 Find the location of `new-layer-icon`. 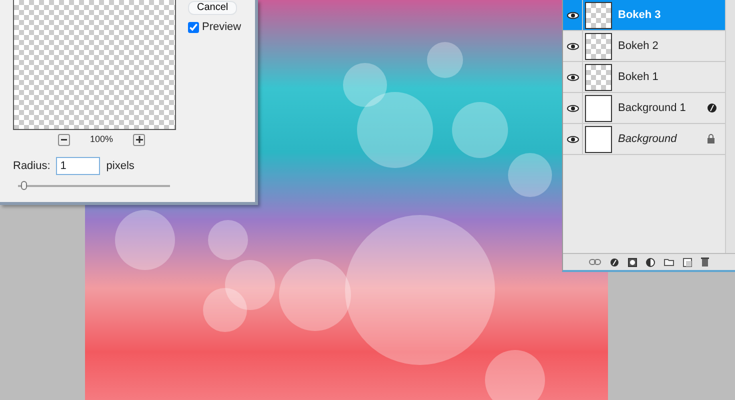

new-layer-icon is located at coordinates (687, 262).